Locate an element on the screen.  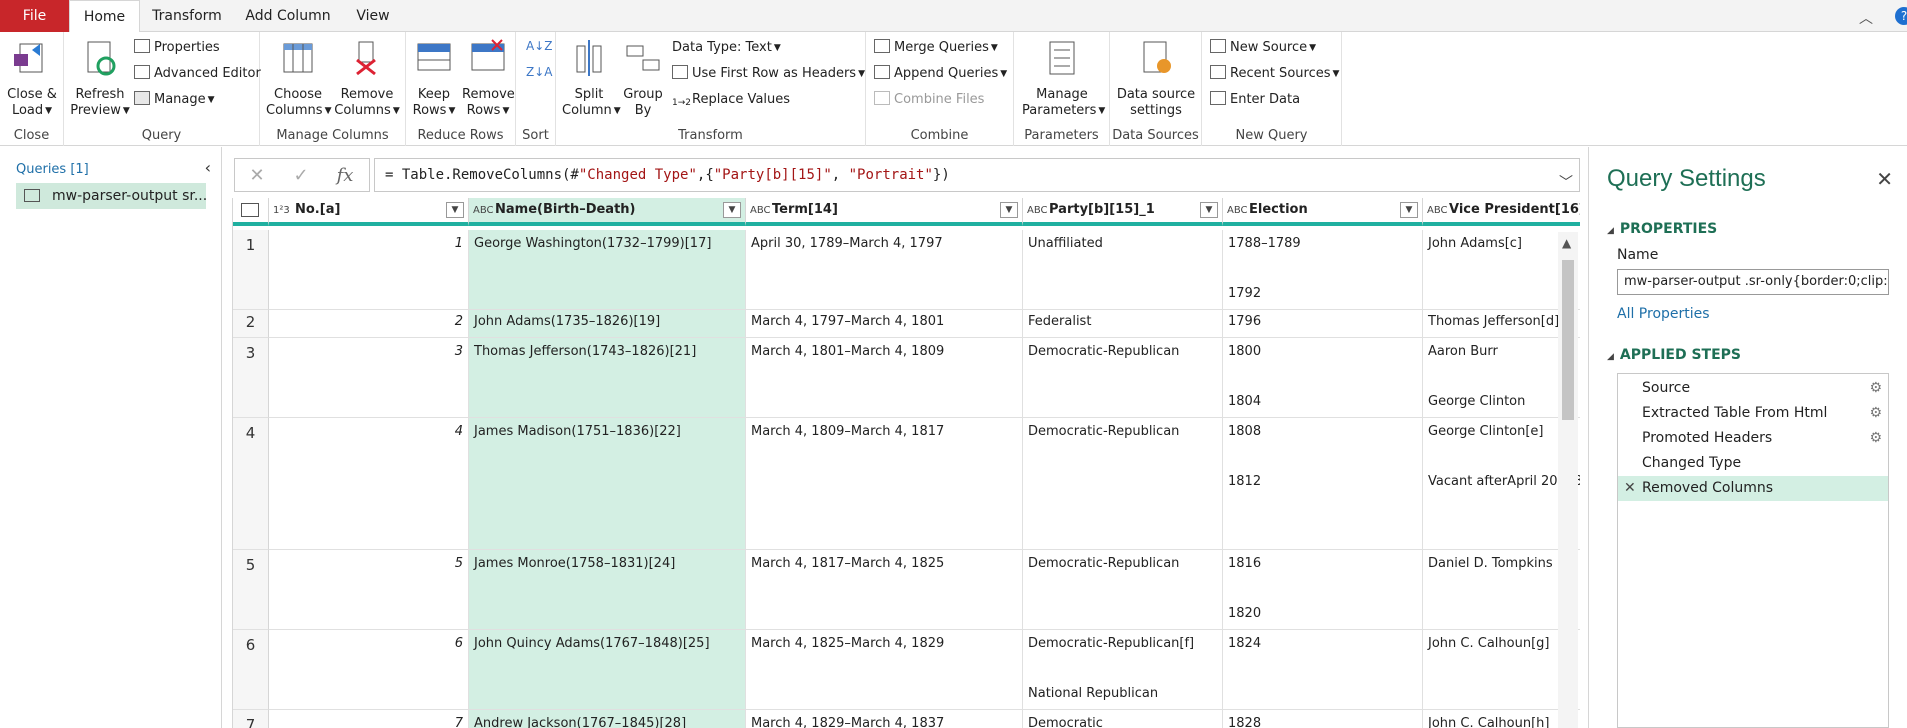
cell-term: March 4, 1797–March 4, 1801 is located at coordinates (884, 324).